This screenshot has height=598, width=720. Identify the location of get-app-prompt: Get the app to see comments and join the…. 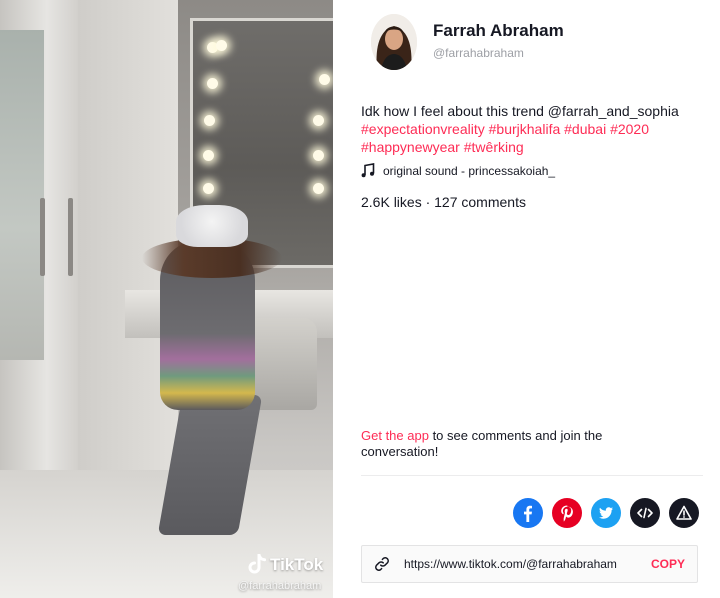
(511, 444).